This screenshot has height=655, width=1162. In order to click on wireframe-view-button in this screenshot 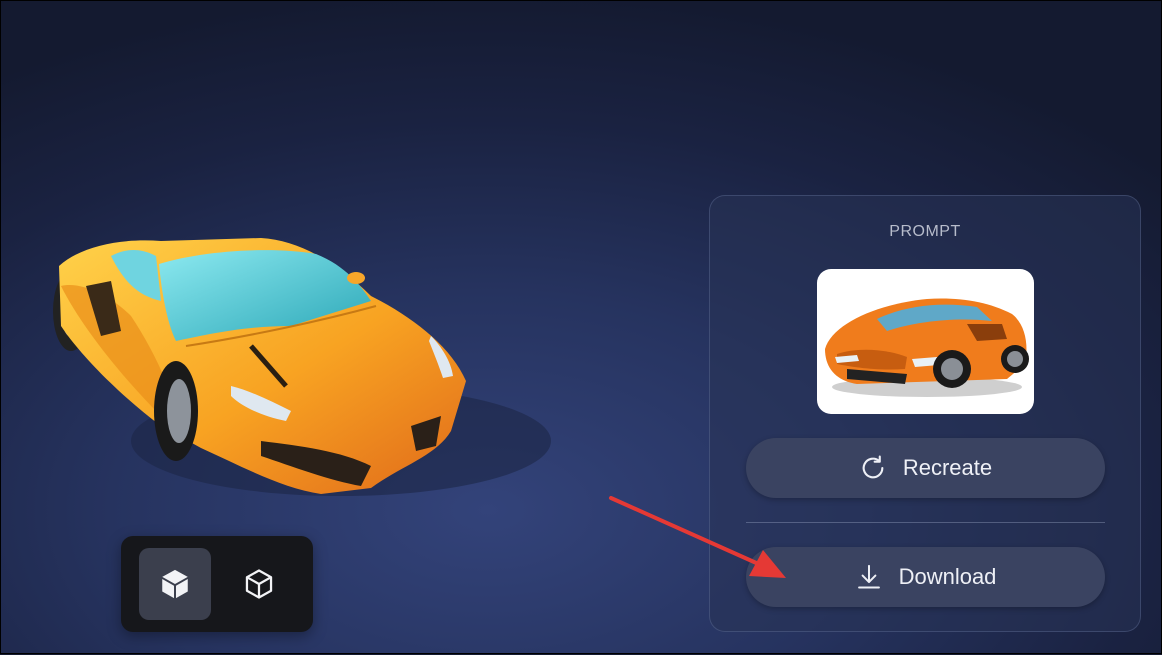, I will do `click(259, 584)`.